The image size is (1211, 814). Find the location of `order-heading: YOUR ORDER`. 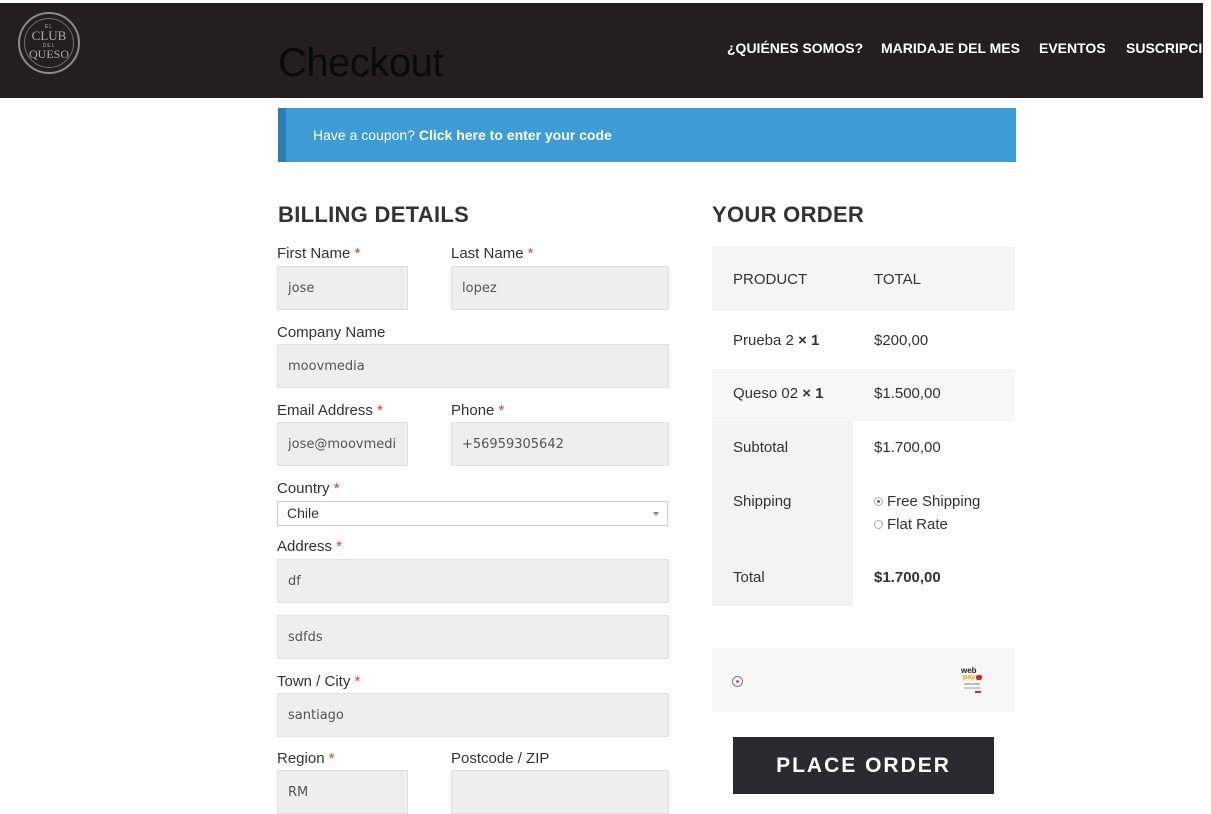

order-heading: YOUR ORDER is located at coordinates (788, 214).